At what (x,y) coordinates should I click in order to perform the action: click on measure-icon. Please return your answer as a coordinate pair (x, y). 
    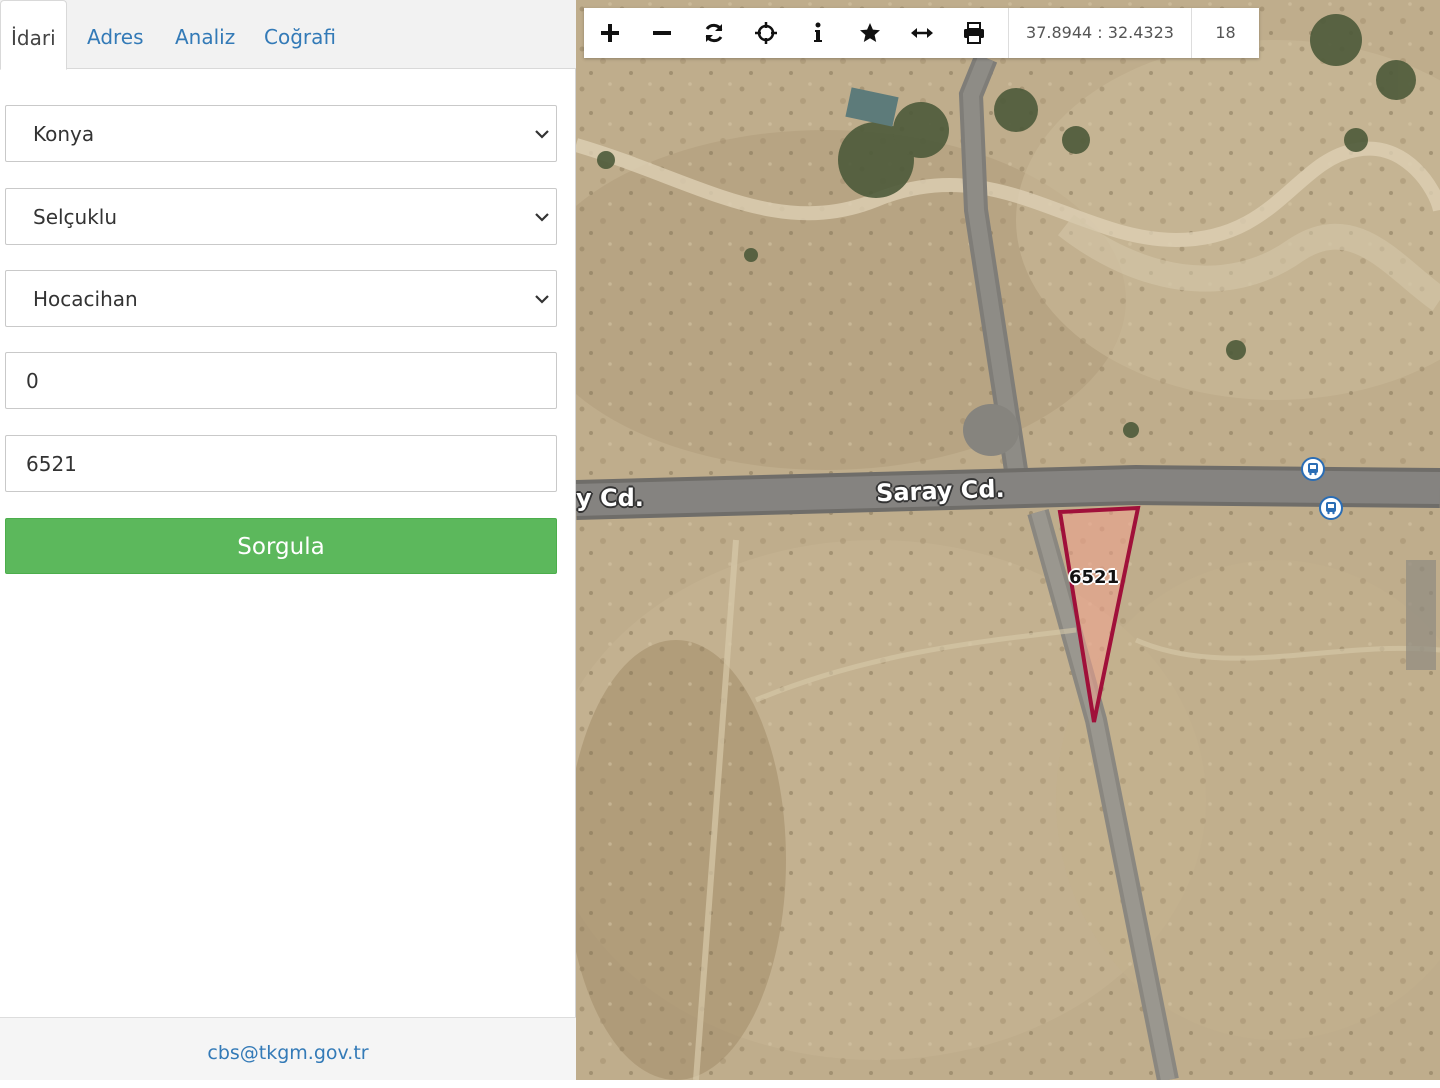
    Looking at the image, I should click on (922, 33).